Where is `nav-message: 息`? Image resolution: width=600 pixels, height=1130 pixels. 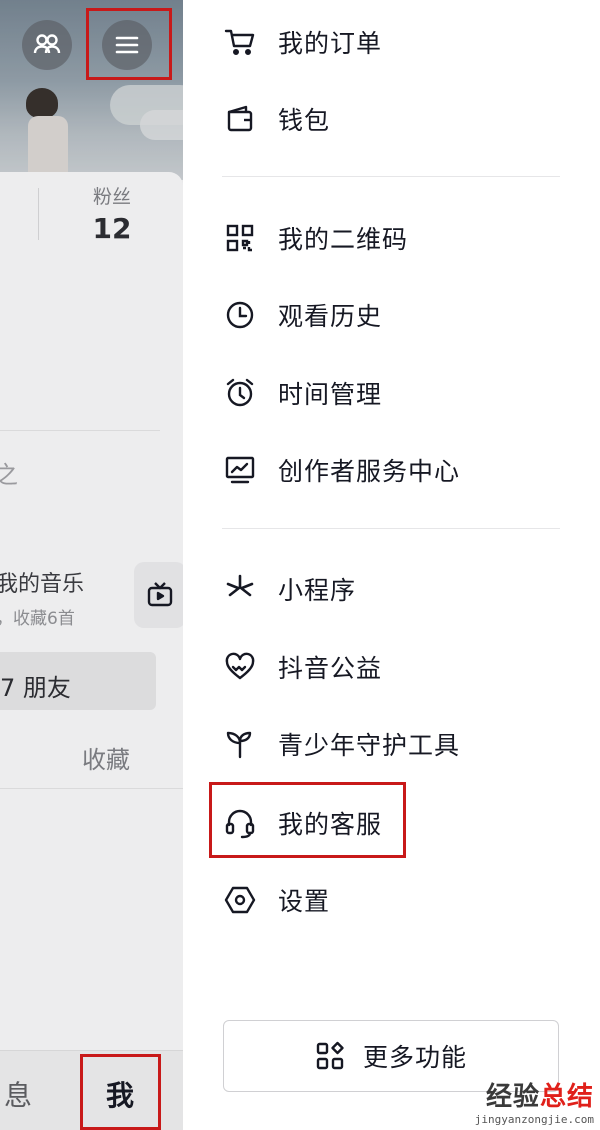
nav-message: 息 is located at coordinates (18, 1094).